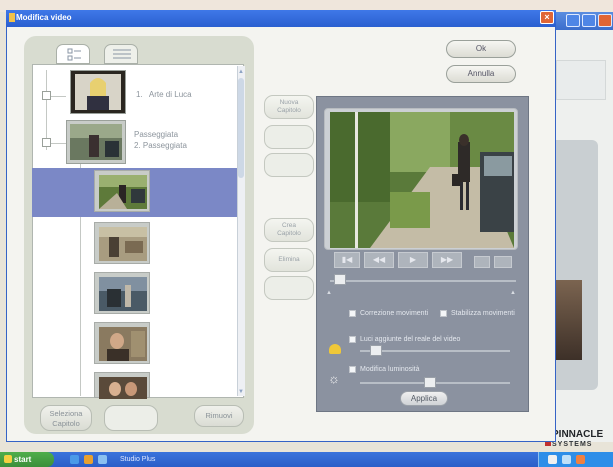 This screenshot has width=613, height=467. Describe the element at coordinates (513, 293) in the screenshot. I see `triangle-right-icon: ▲` at that location.